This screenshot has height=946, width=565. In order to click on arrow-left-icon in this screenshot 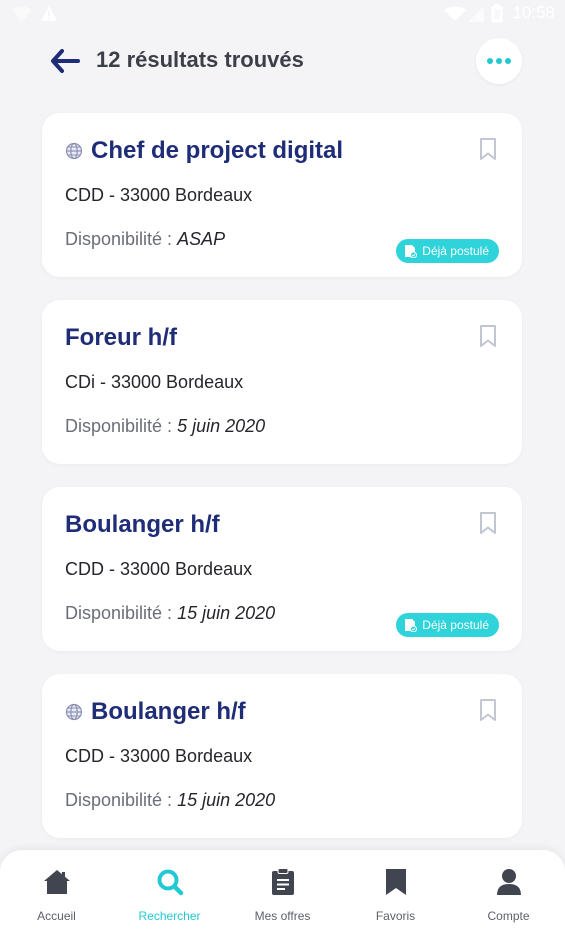, I will do `click(65, 61)`.